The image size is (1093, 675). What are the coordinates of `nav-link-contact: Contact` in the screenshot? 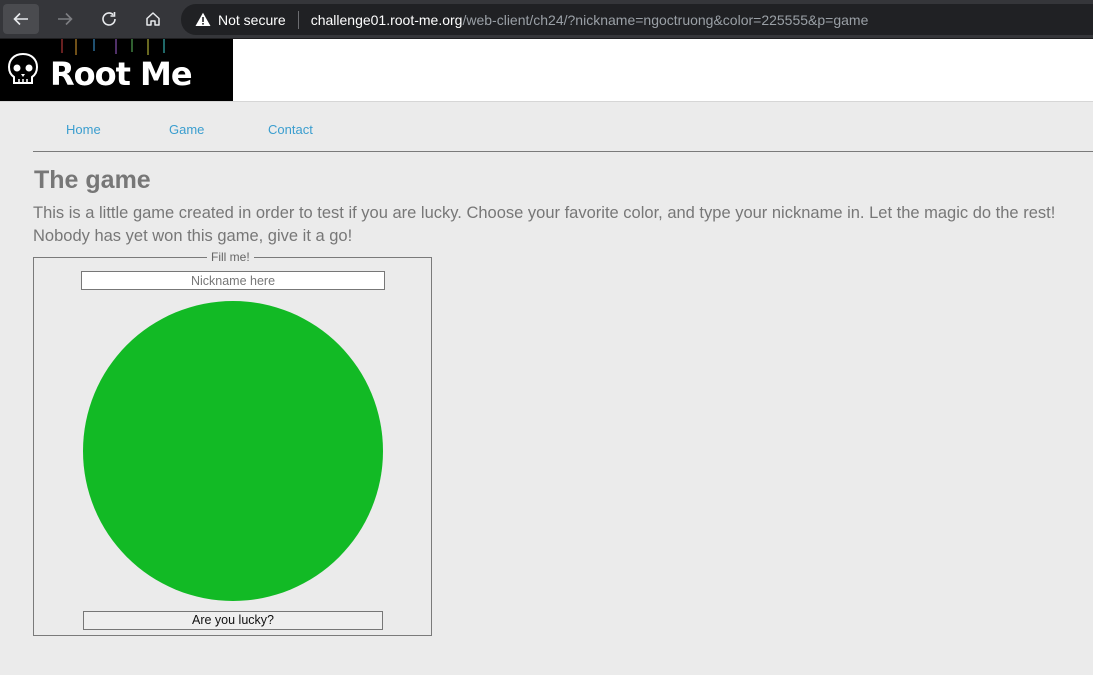 It's located at (290, 129).